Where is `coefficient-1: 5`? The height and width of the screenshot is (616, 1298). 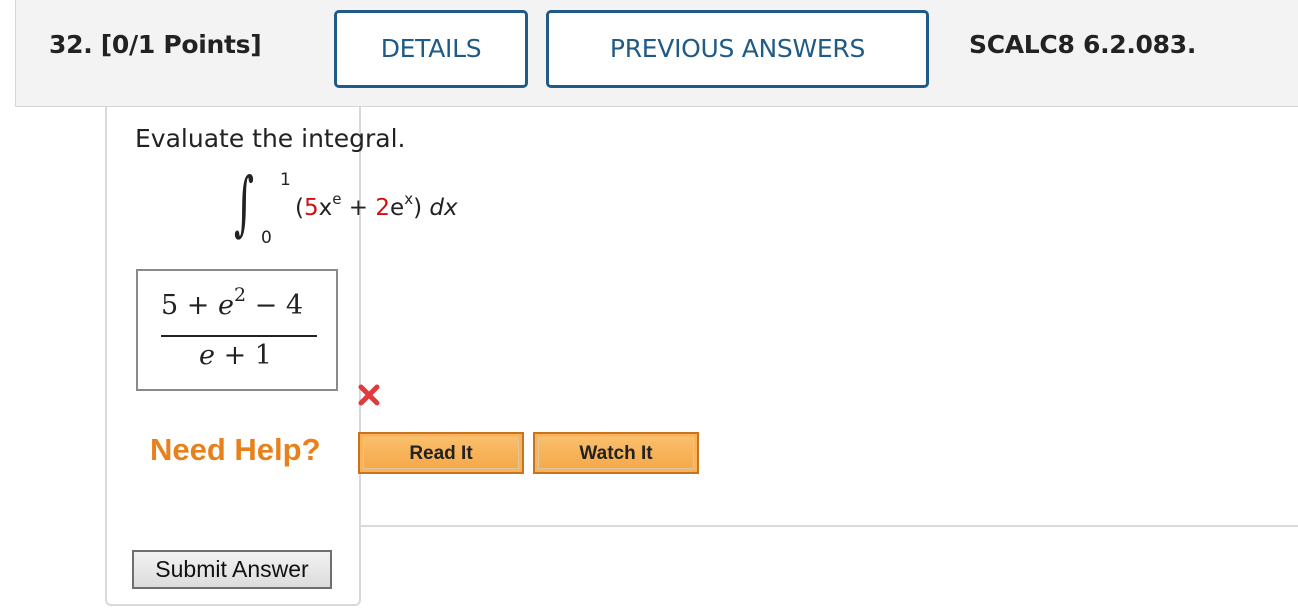
coefficient-1: 5 is located at coordinates (311, 208).